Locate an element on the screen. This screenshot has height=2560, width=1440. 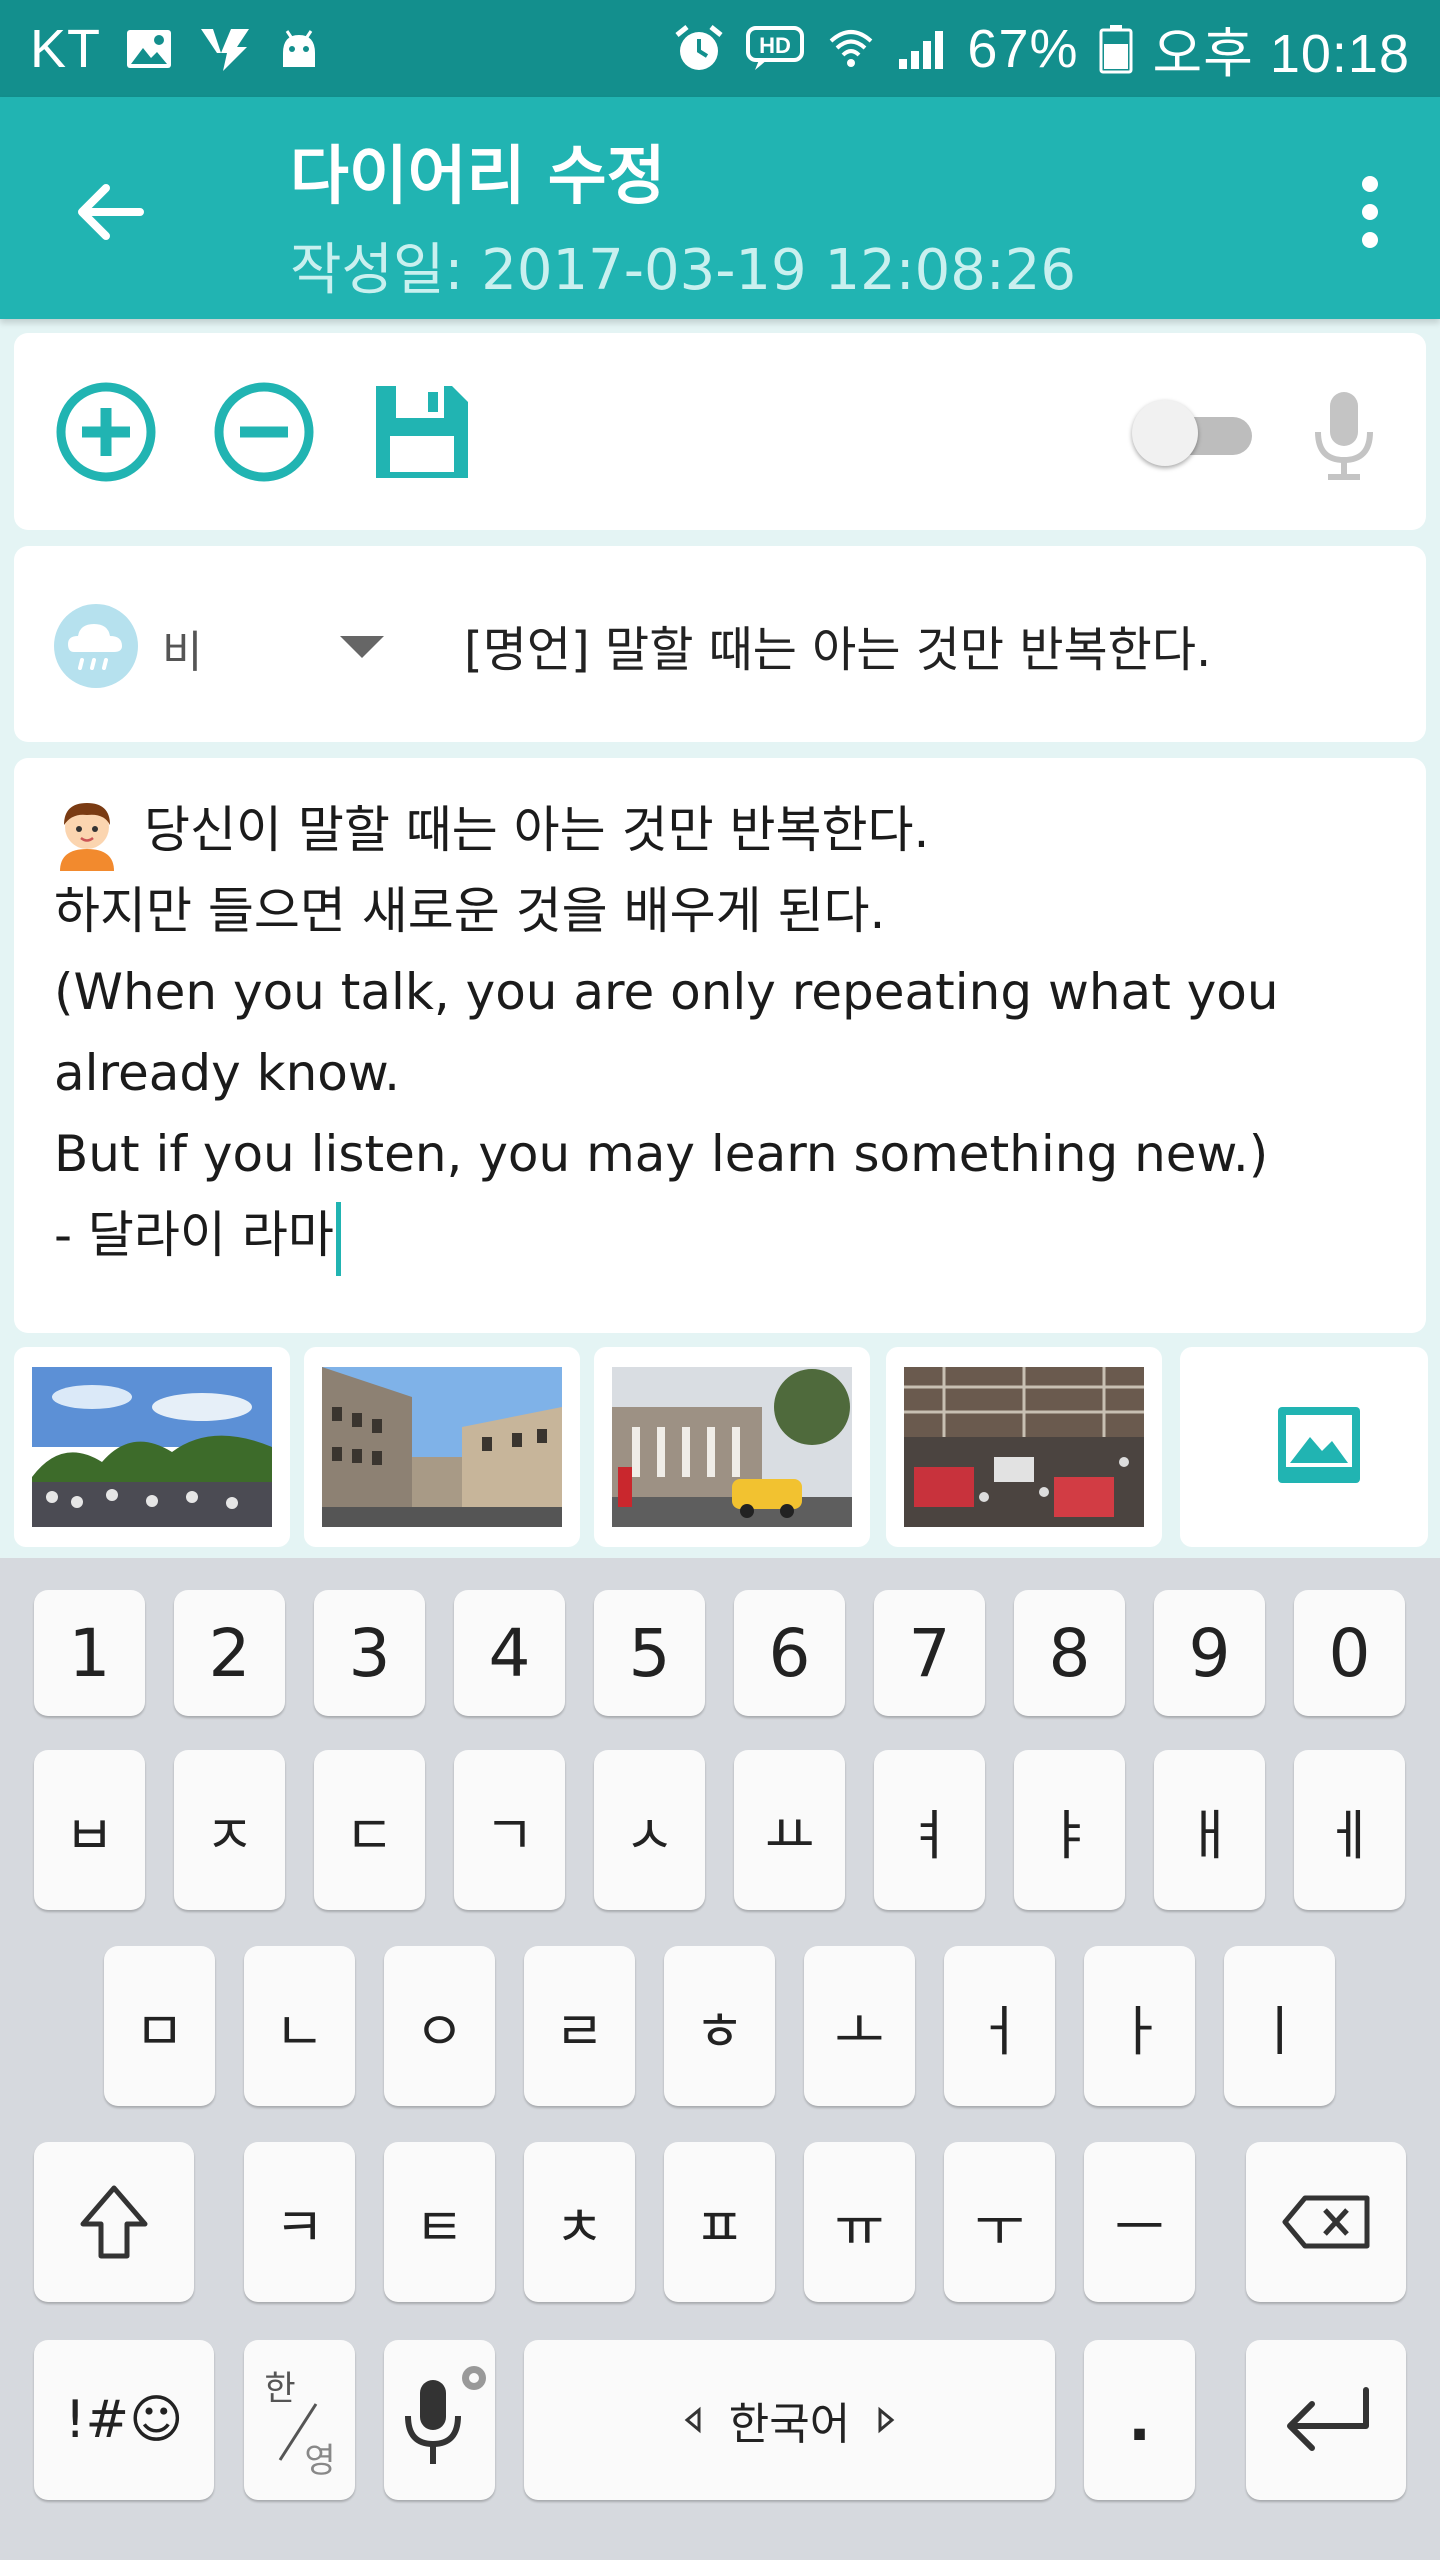
symbols-key: !#☺ is located at coordinates (124, 2420).